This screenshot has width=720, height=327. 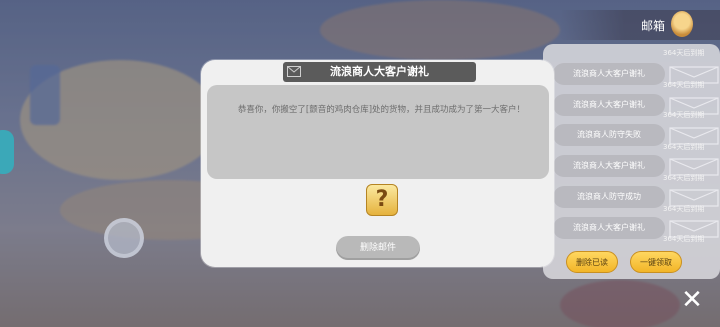 What do you see at coordinates (653, 26) in the screenshot?
I see `mailbox-title: 邮箱` at bounding box center [653, 26].